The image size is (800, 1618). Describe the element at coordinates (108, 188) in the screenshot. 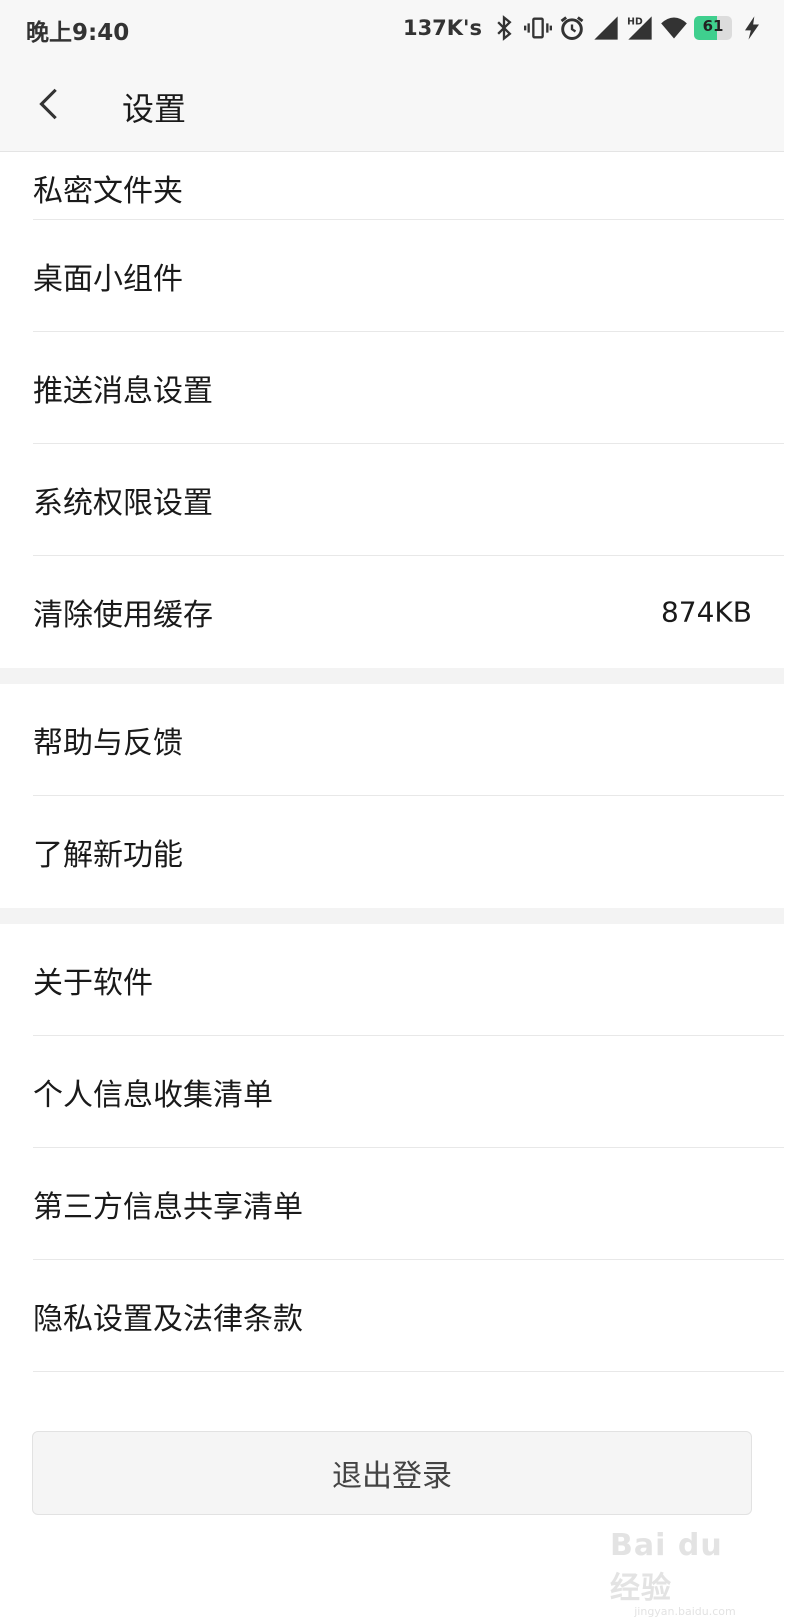

I see `setting-label: 私密文件夹` at that location.